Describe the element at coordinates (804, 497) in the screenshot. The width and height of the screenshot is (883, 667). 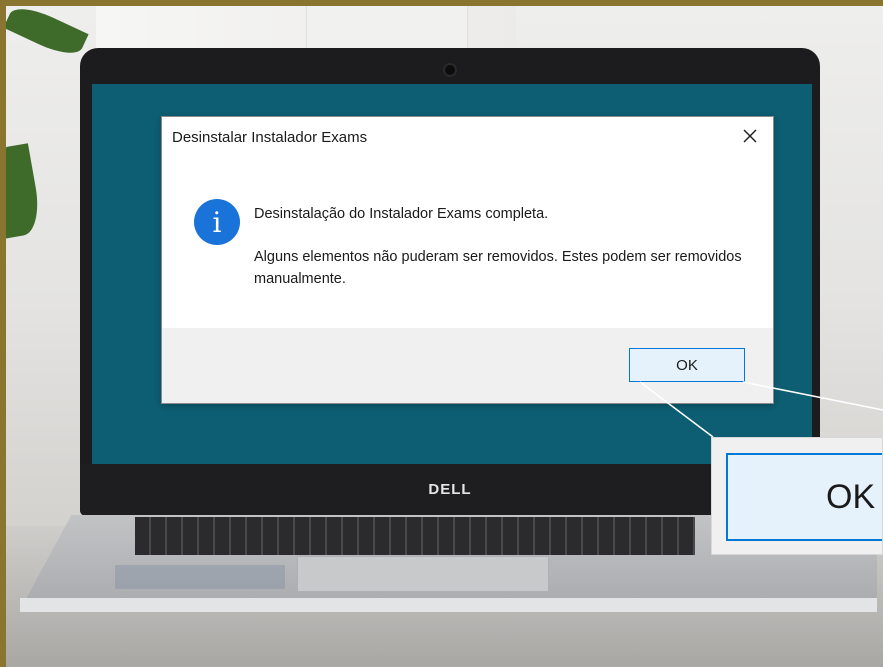
I see `zoomed-ok-button: OK` at that location.